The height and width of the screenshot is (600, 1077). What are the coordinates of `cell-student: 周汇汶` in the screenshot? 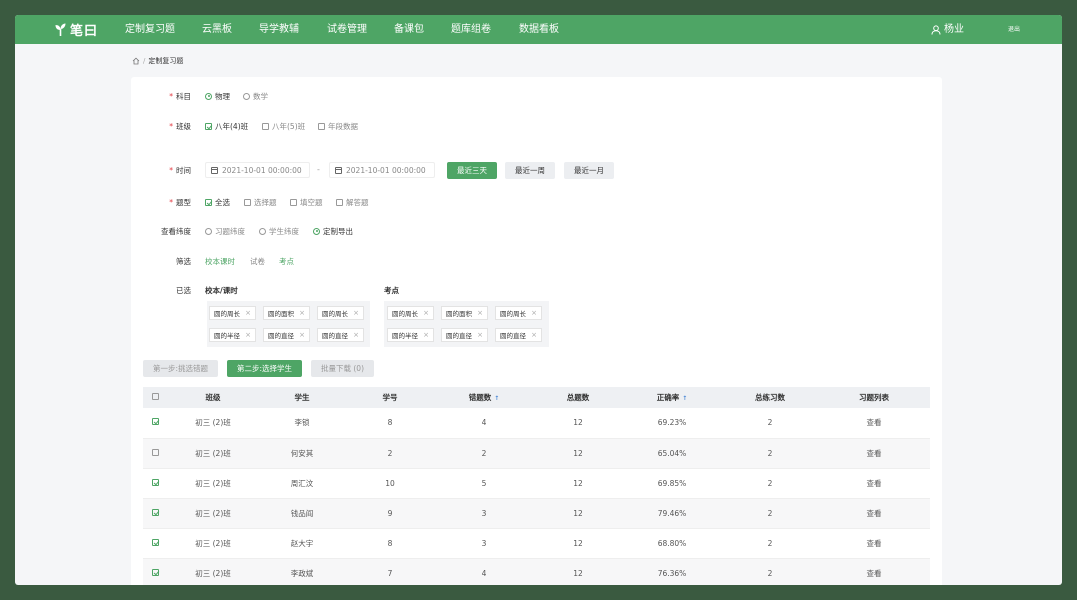 It's located at (302, 483).